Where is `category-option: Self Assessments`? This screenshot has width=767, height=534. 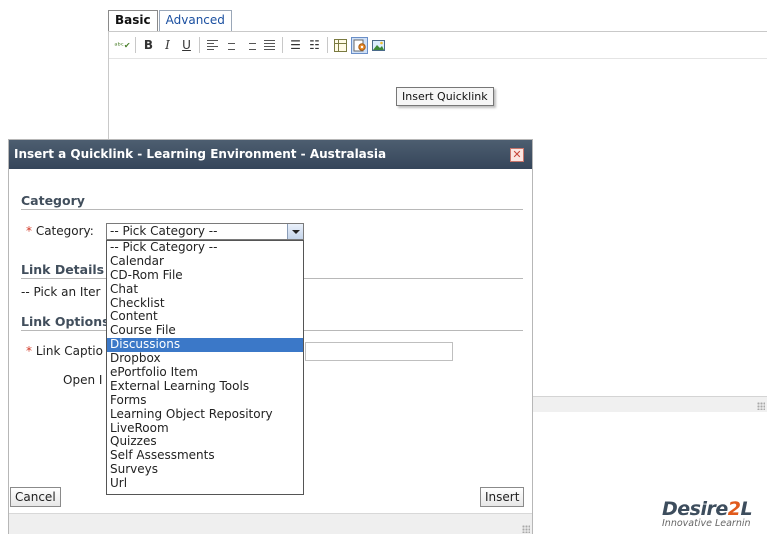
category-option: Self Assessments is located at coordinates (205, 455).